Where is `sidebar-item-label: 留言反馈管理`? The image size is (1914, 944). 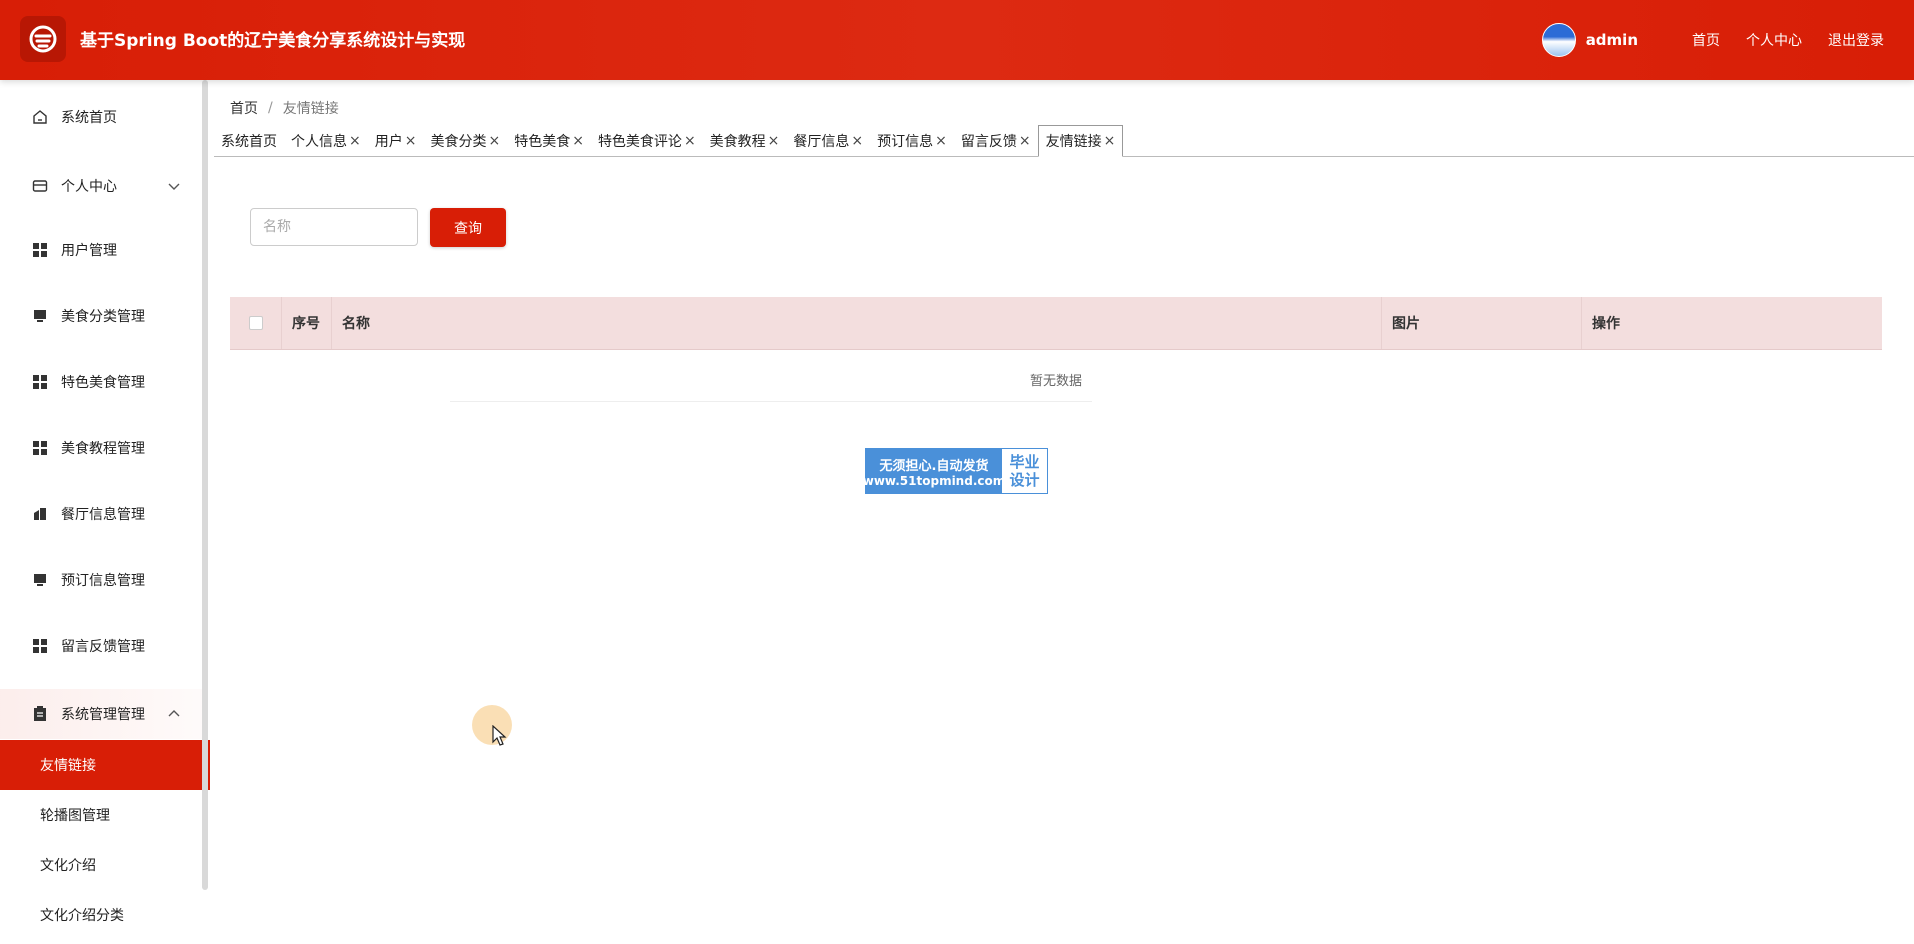 sidebar-item-label: 留言反馈管理 is located at coordinates (103, 647).